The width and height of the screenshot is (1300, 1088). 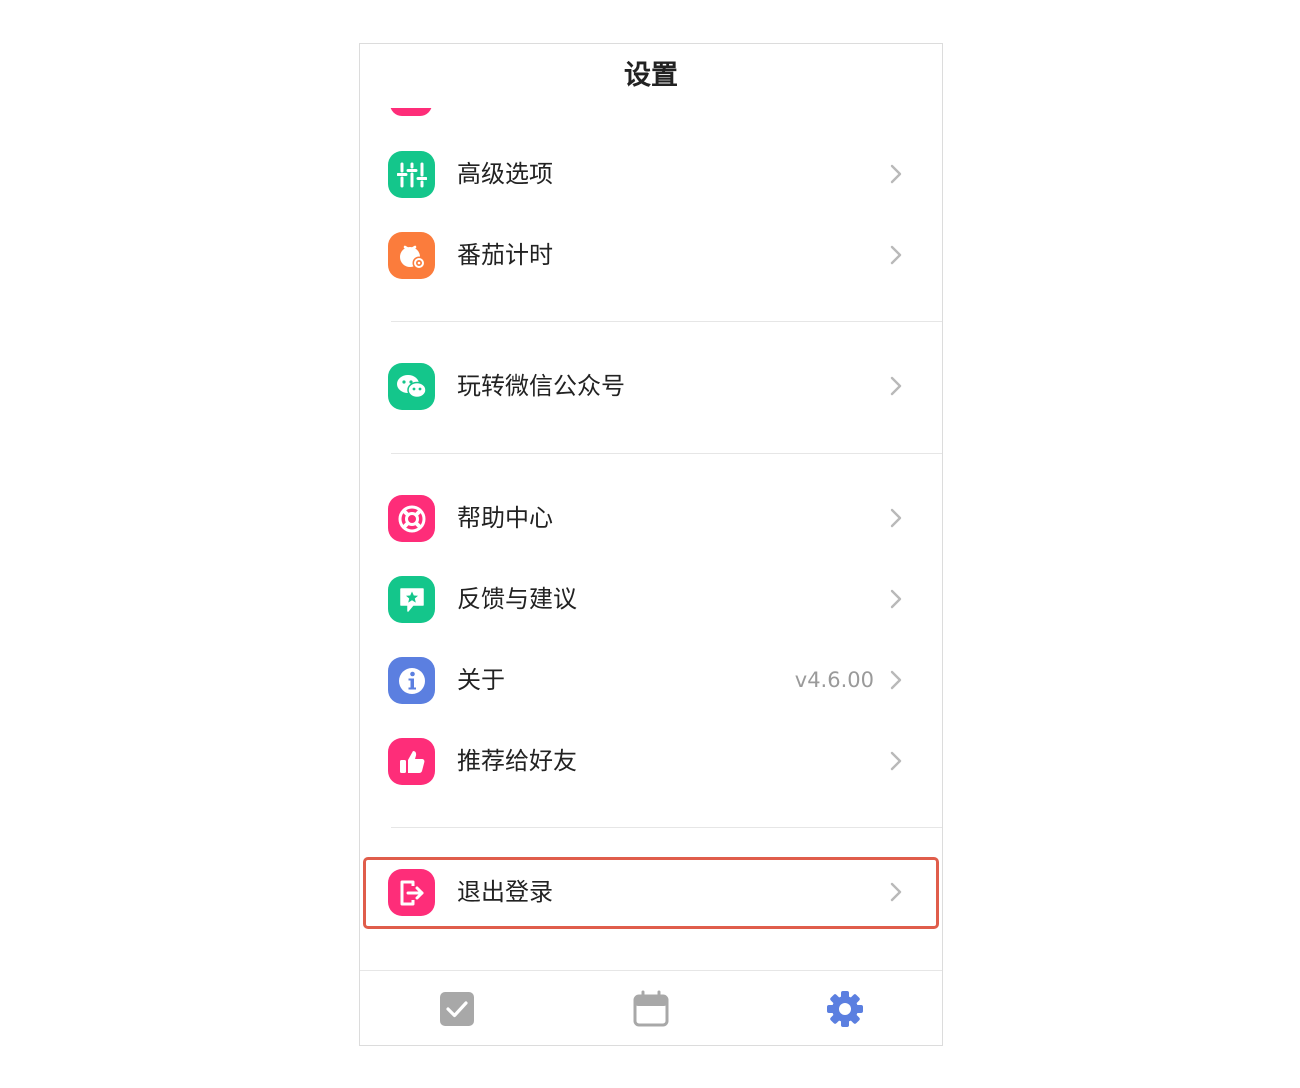 What do you see at coordinates (651, 386) in the screenshot?
I see `settings-item-wechat: 玩转微信公众号` at bounding box center [651, 386].